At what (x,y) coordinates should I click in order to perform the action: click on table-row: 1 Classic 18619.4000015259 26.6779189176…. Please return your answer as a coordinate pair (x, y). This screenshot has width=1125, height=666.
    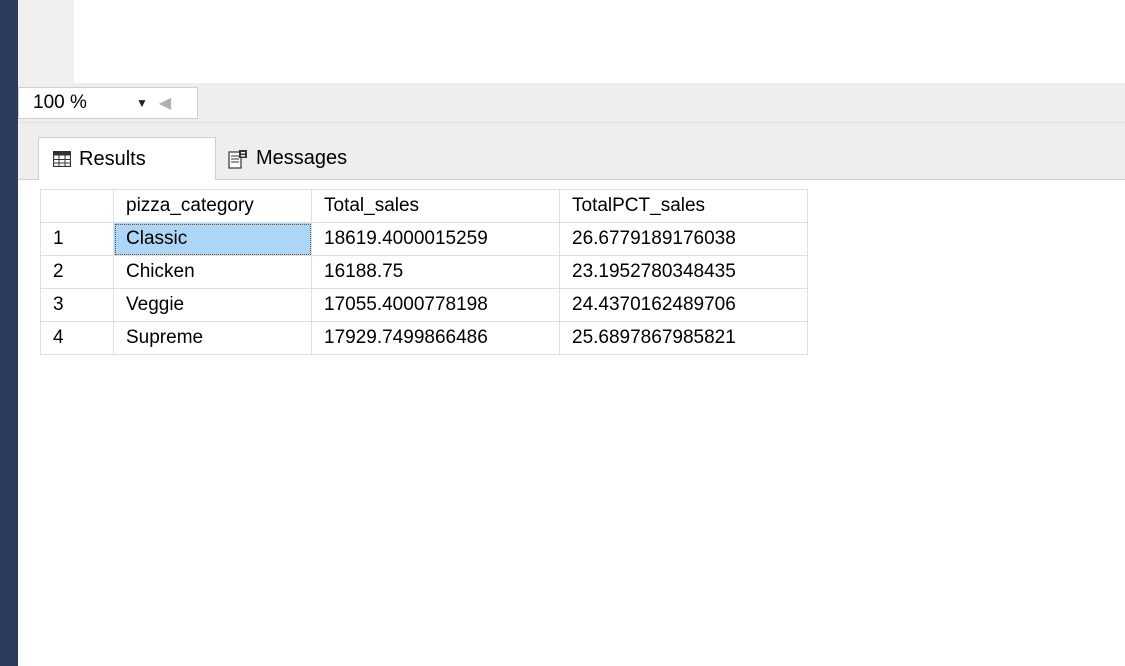
    Looking at the image, I should click on (424, 239).